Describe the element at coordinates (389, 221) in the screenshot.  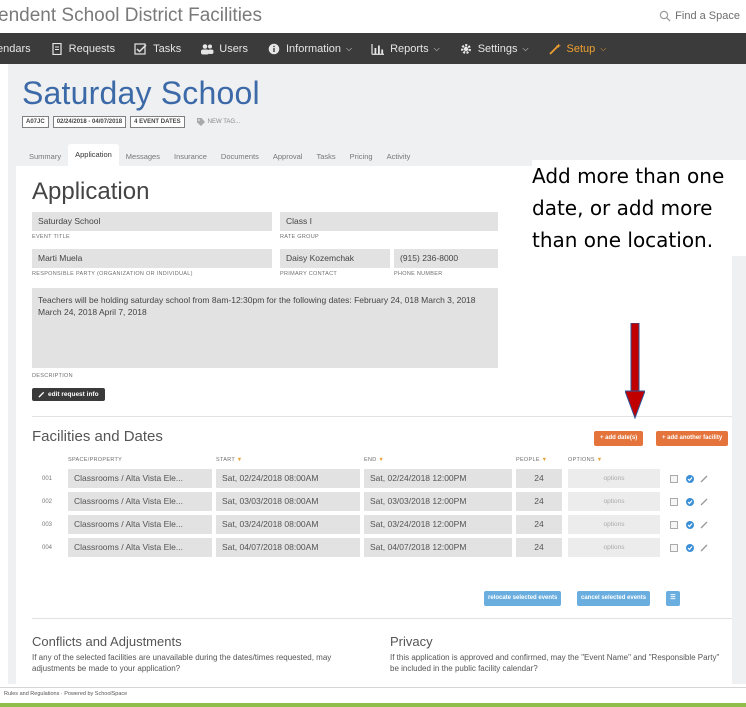
I see `rate-group-field: Class I` at that location.